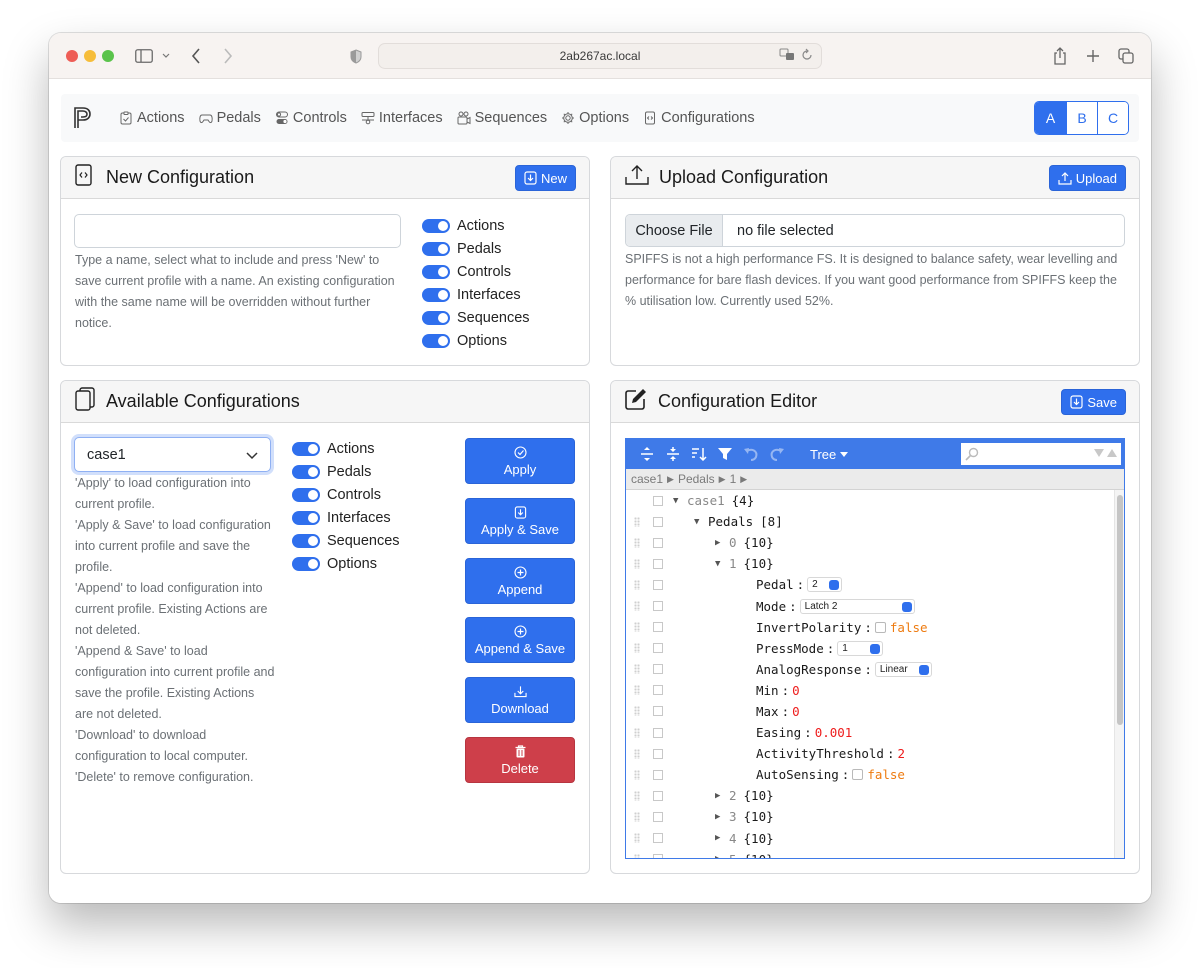  I want to click on new-button: New, so click(545, 178).